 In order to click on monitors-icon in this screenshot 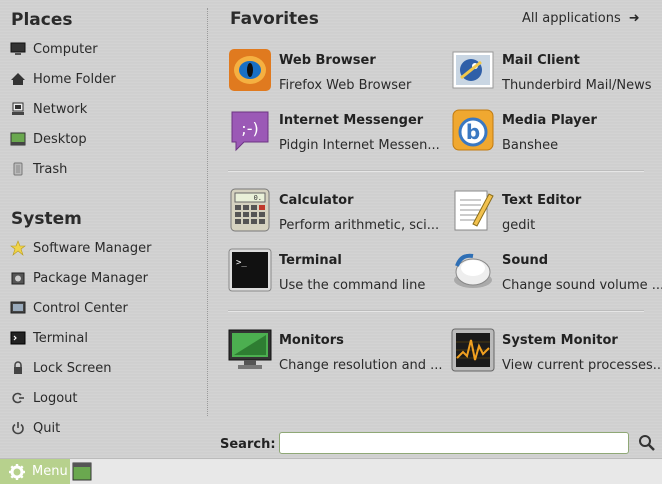, I will do `click(250, 350)`.